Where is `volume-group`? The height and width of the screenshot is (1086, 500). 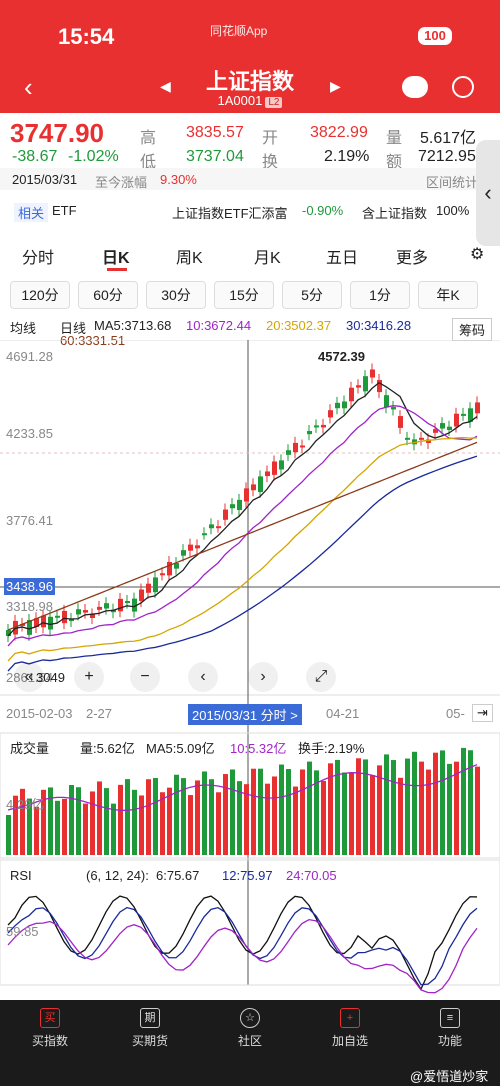 volume-group is located at coordinates (243, 801).